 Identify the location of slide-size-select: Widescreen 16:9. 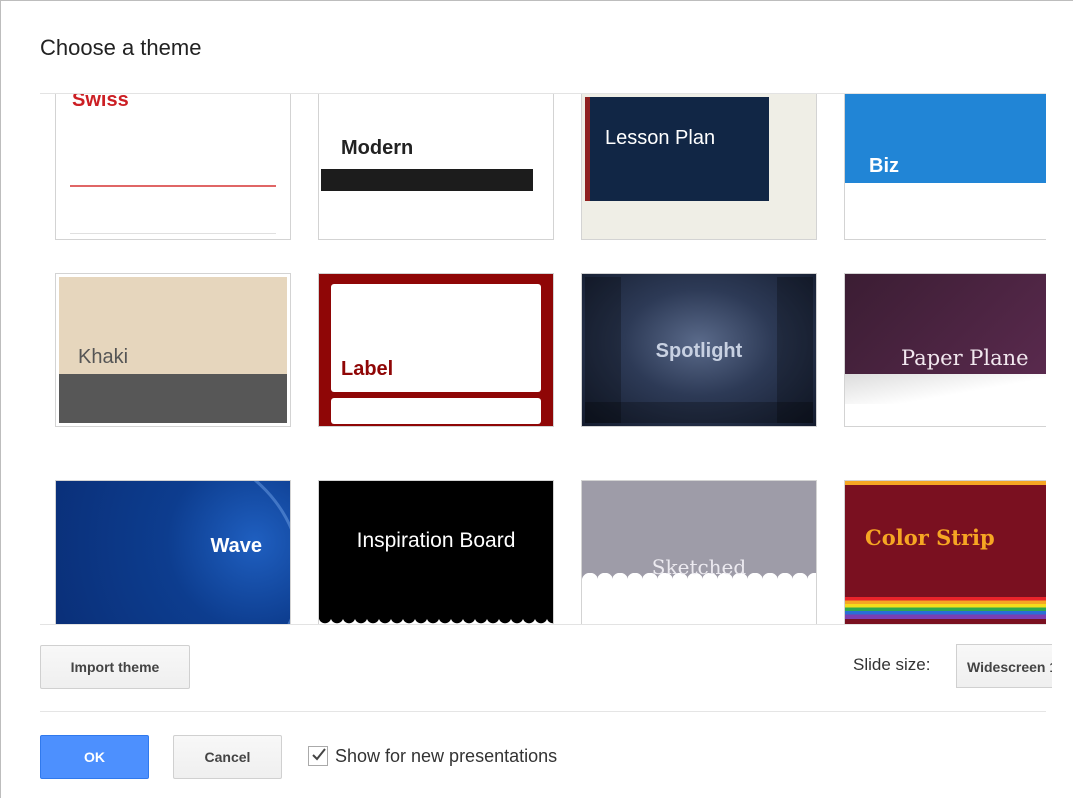
(1004, 666).